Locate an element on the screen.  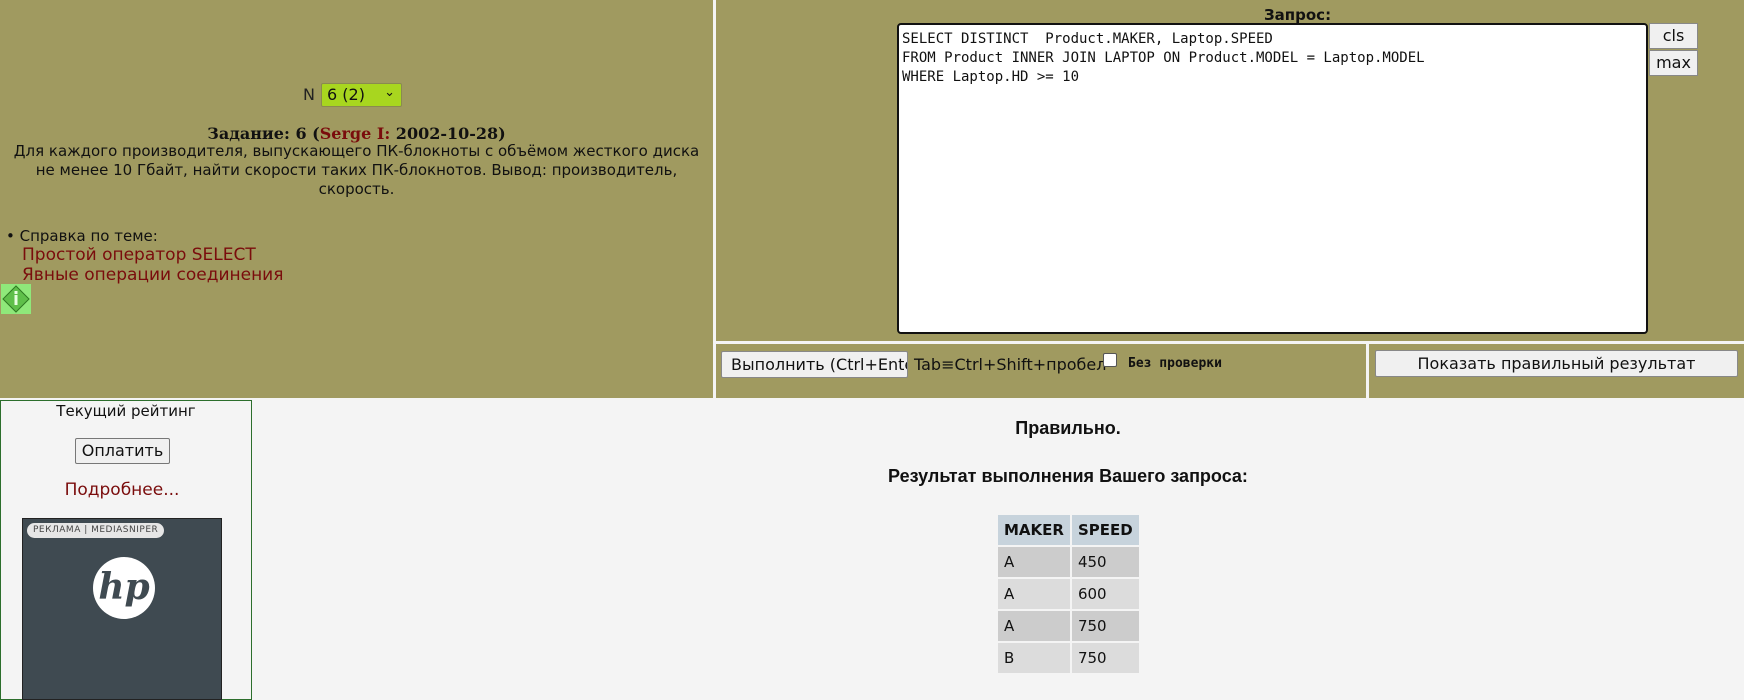
task-select-value: 6 (2) is located at coordinates (346, 94).